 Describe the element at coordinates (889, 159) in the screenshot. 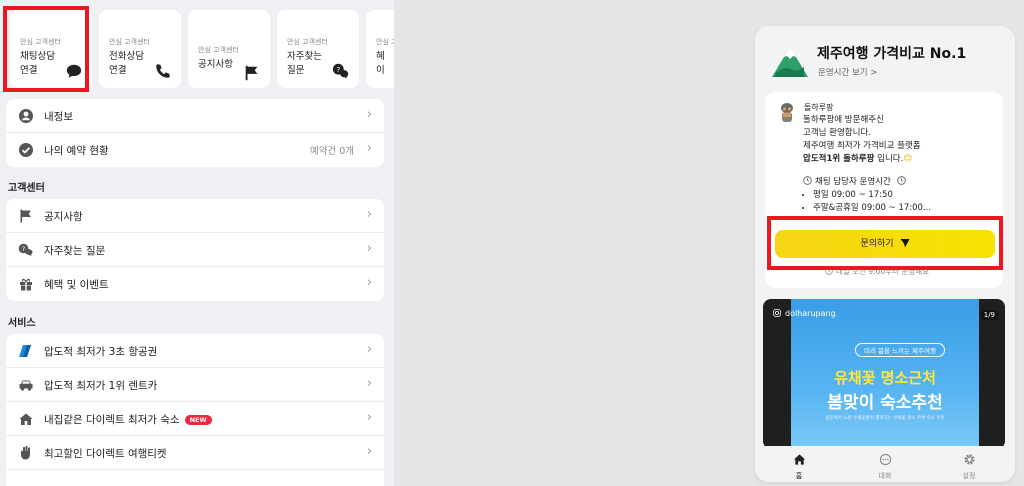

I see `welcome-tail: 입니다.` at that location.